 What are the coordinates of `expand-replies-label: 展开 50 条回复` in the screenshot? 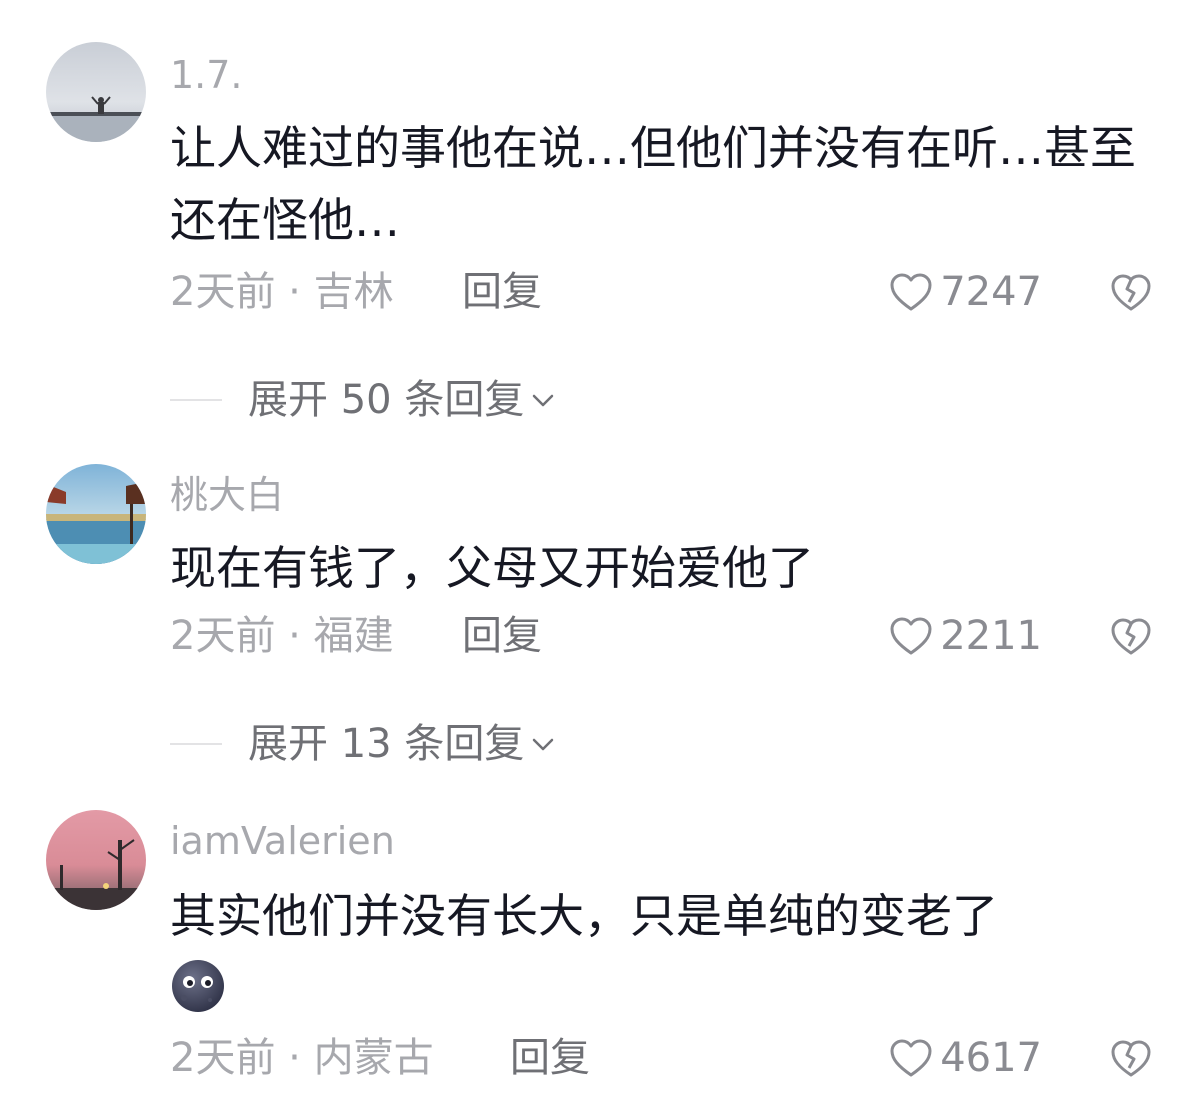 It's located at (386, 400).